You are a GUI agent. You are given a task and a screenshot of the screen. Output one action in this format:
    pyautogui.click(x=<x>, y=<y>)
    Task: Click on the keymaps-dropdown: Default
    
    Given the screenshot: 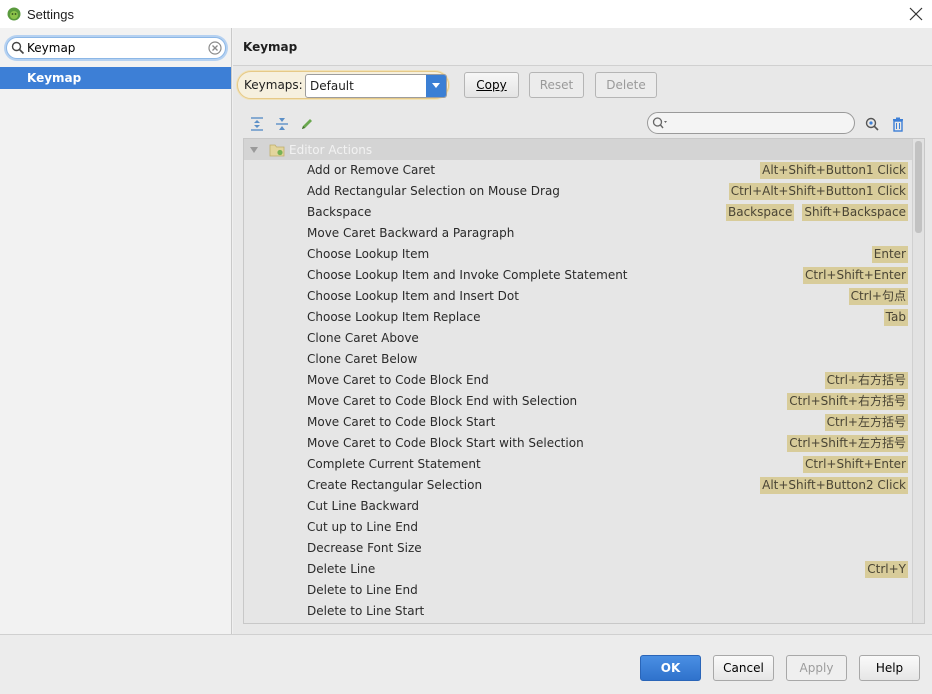 What is the action you would take?
    pyautogui.click(x=376, y=86)
    